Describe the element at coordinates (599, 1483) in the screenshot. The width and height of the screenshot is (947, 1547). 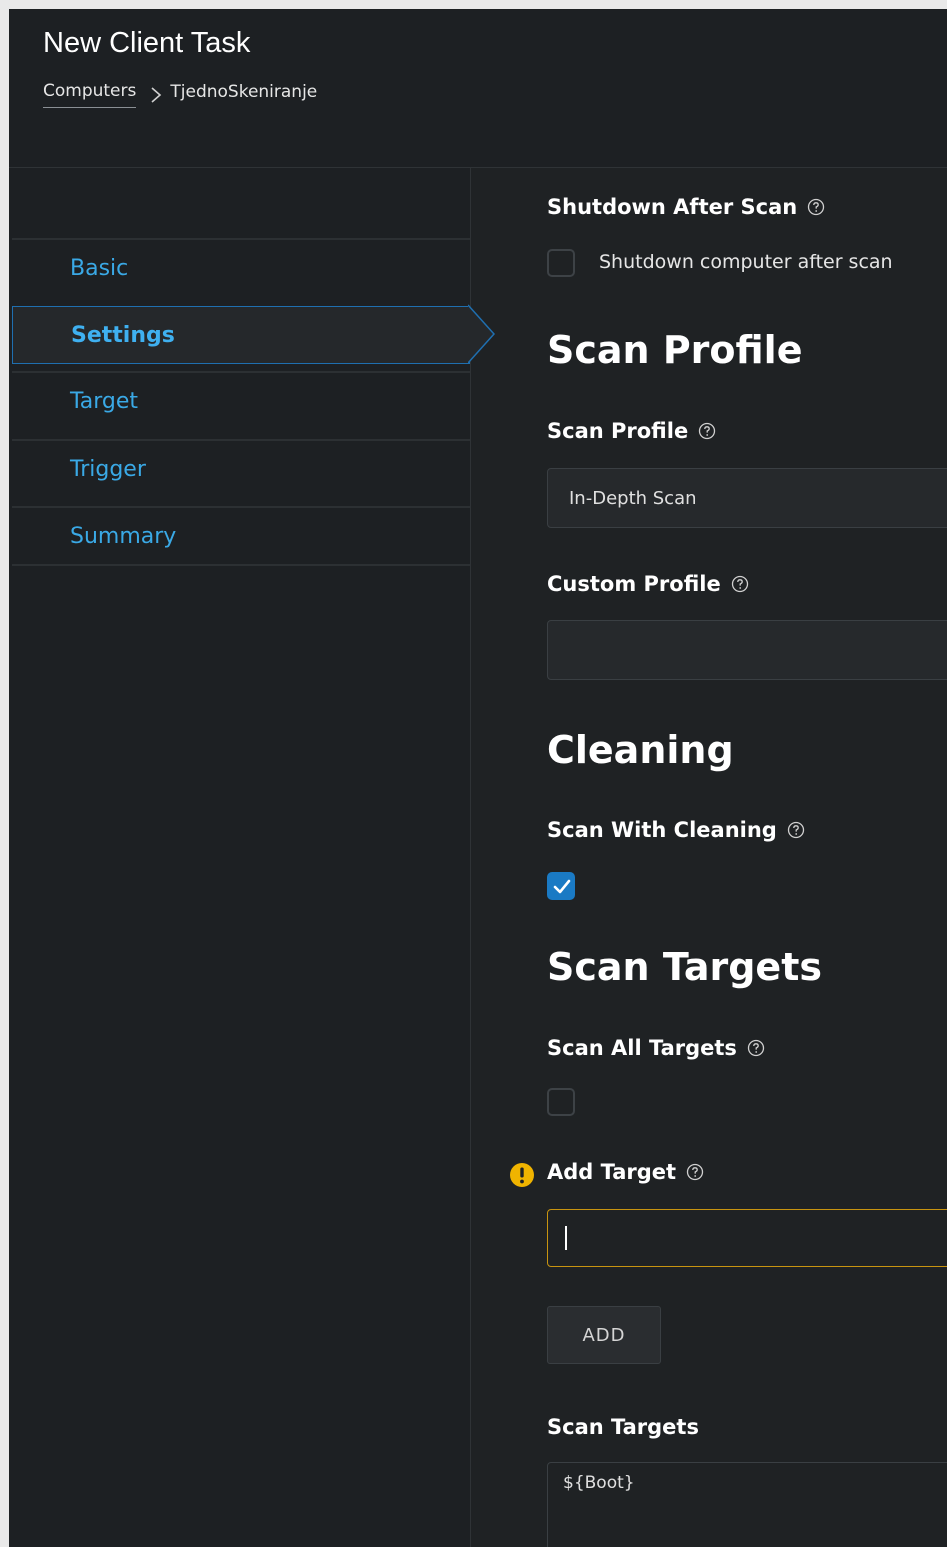
I see `scan-targets-value: ${Boot}` at that location.